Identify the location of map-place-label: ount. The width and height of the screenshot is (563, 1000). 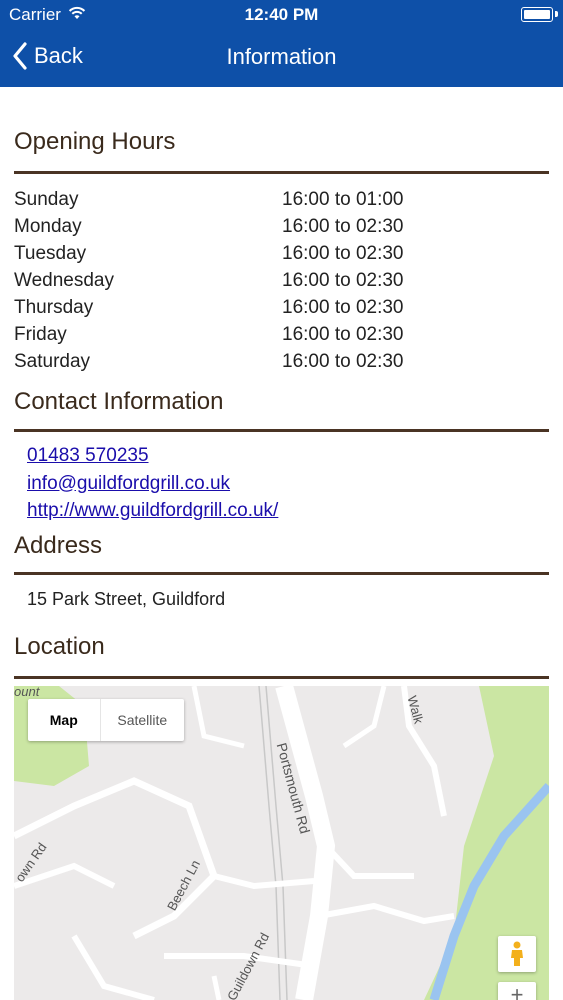
(27, 692).